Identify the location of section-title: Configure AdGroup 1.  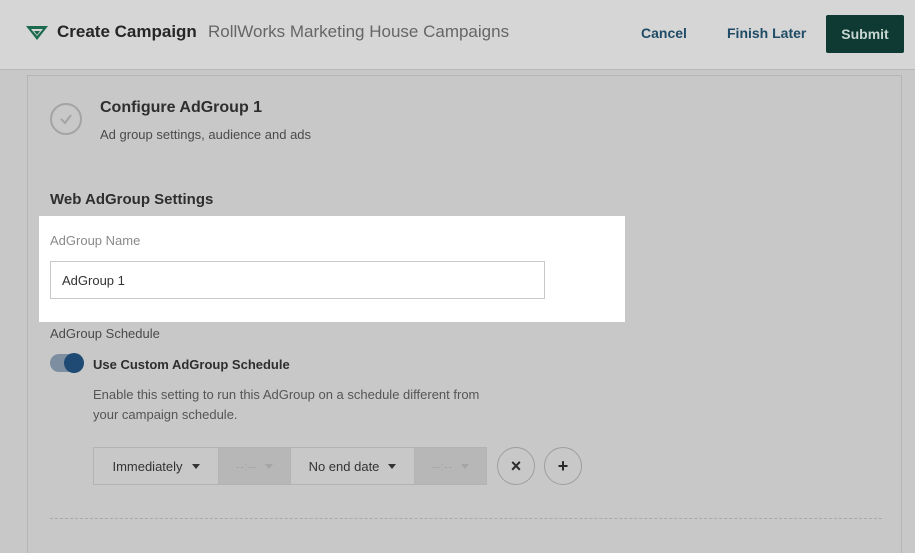
(181, 107).